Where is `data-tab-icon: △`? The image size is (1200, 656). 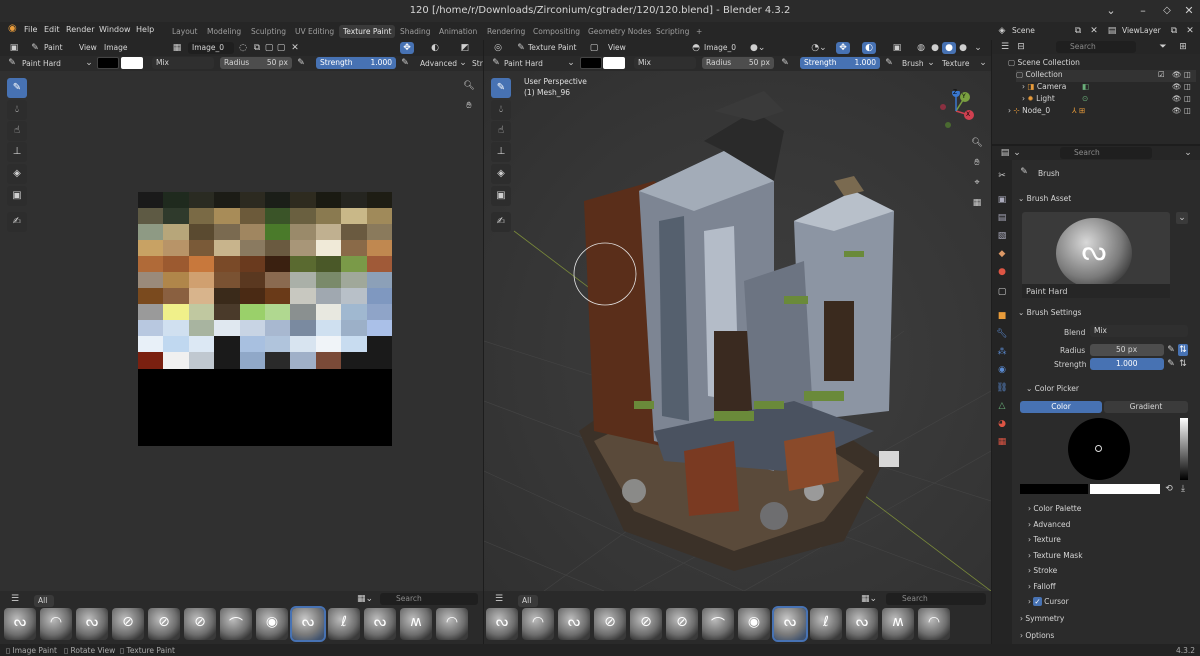
data-tab-icon: △ is located at coordinates (1002, 406).